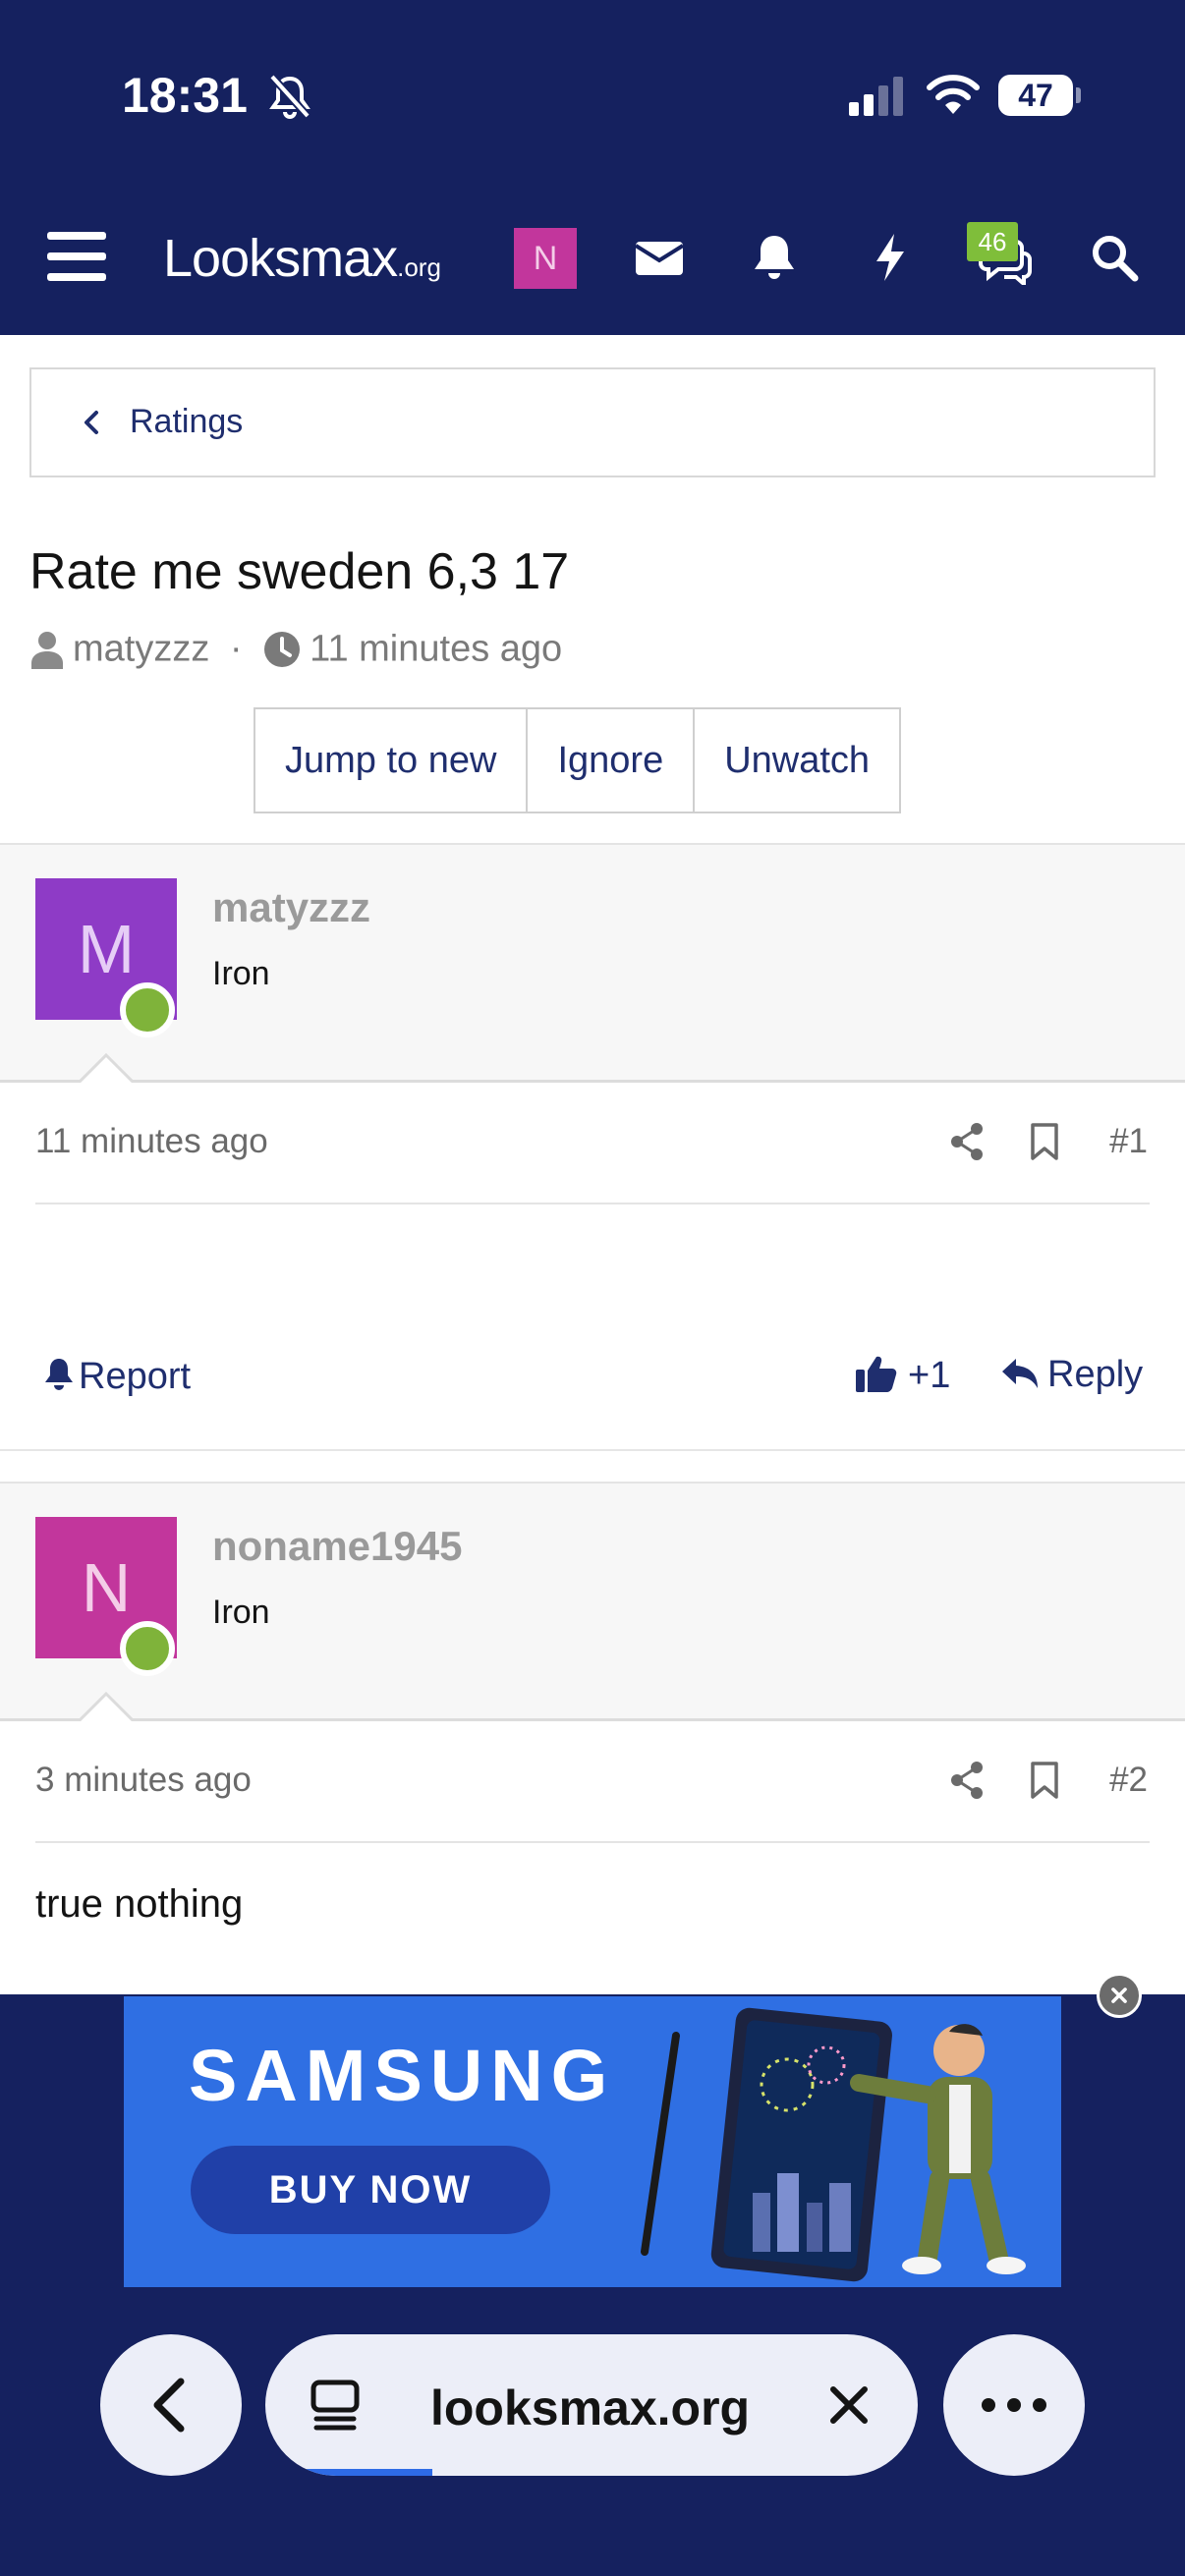 Image resolution: width=1185 pixels, height=2576 pixels. I want to click on battery-icon: 47, so click(1040, 95).